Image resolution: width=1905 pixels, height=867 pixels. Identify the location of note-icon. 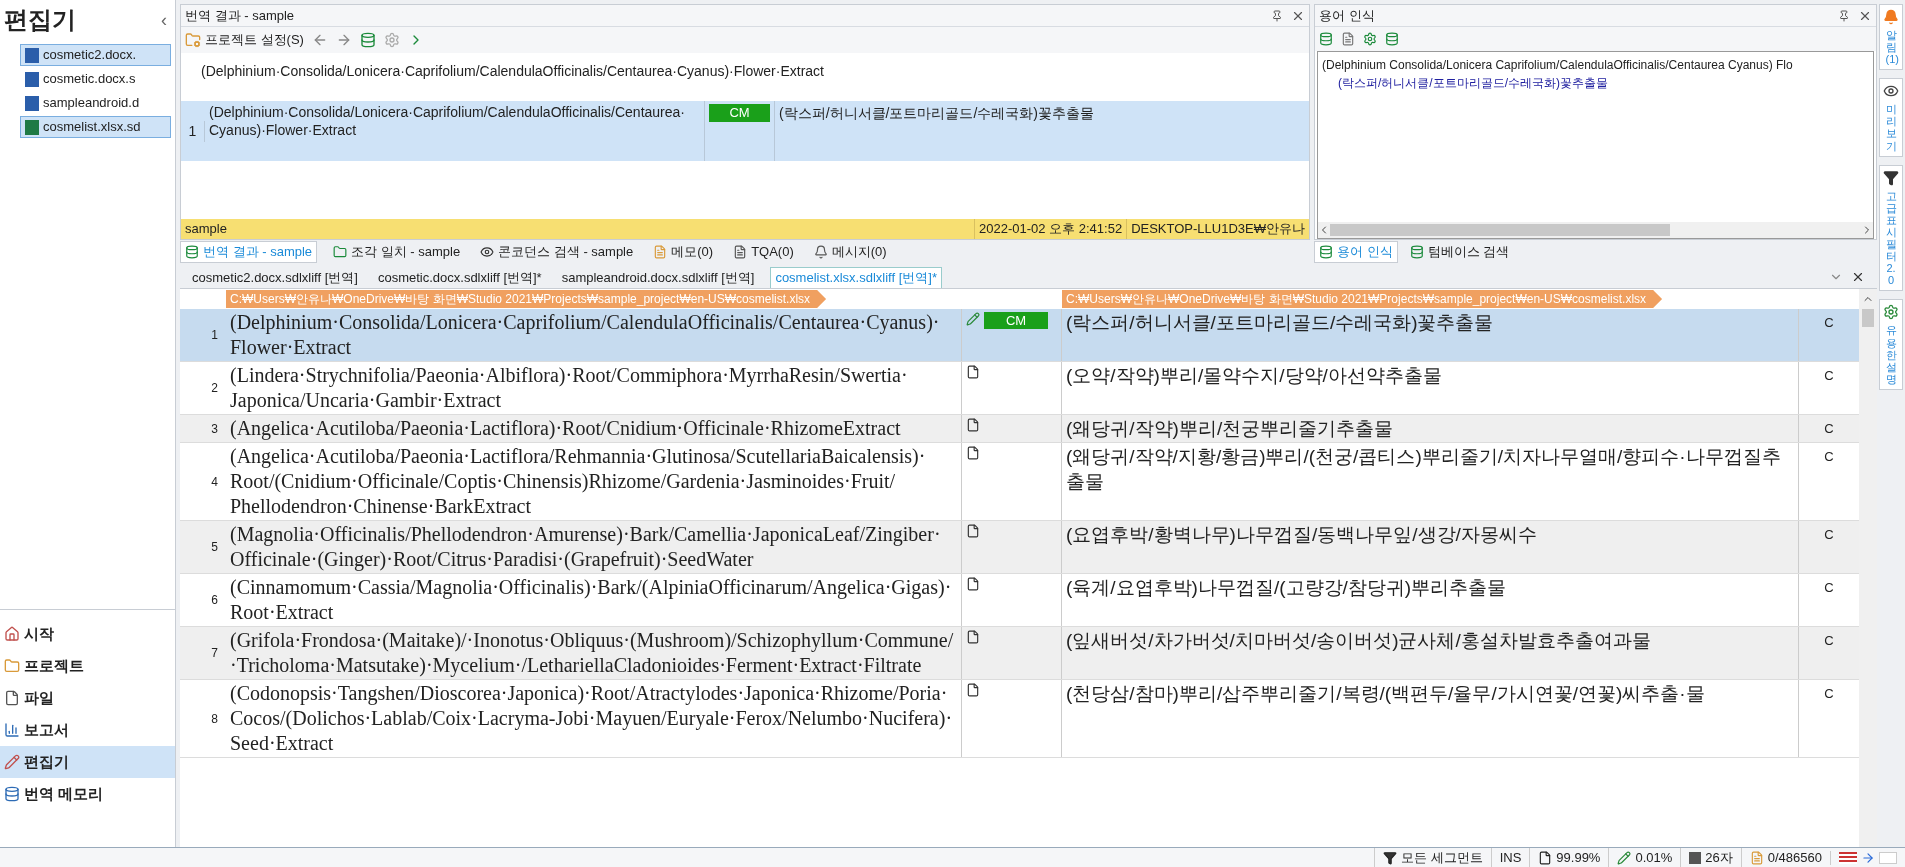
(660, 252).